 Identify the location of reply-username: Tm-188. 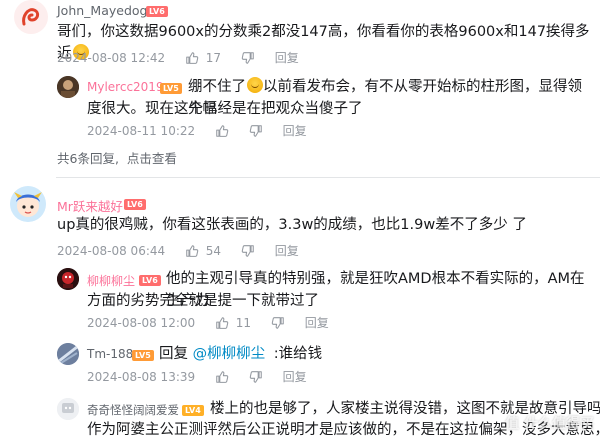
(110, 354).